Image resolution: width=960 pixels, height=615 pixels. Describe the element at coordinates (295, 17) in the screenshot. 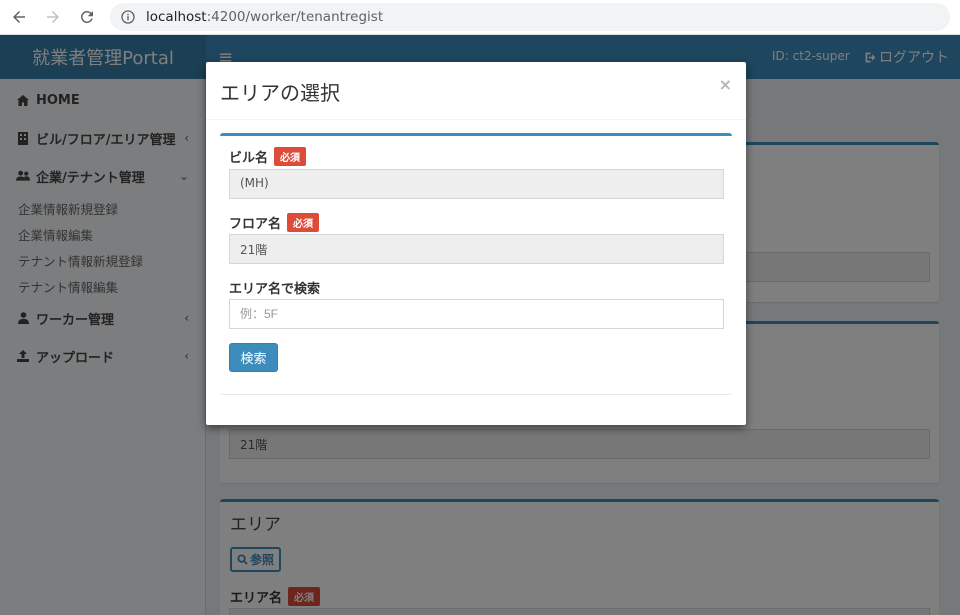

I see `url-path: :4200/worker/tenantregist` at that location.